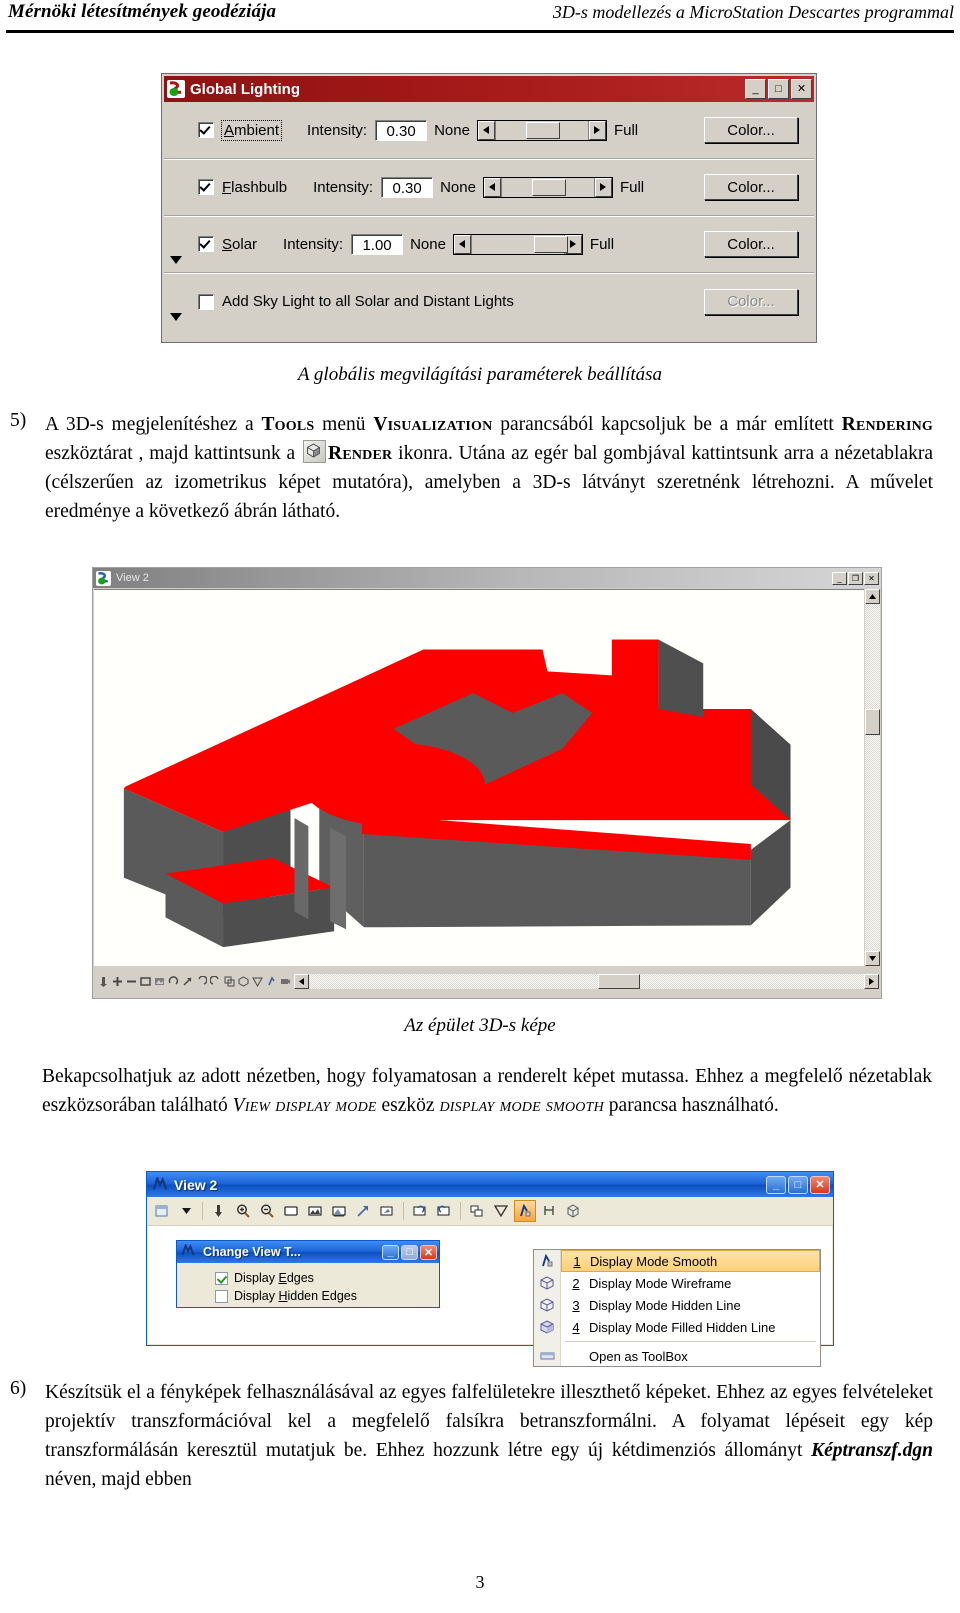 This screenshot has height=1613, width=960. Describe the element at coordinates (327, 1296) in the screenshot. I see `display-hidden-edges-row: Display Hidden Edges` at that location.